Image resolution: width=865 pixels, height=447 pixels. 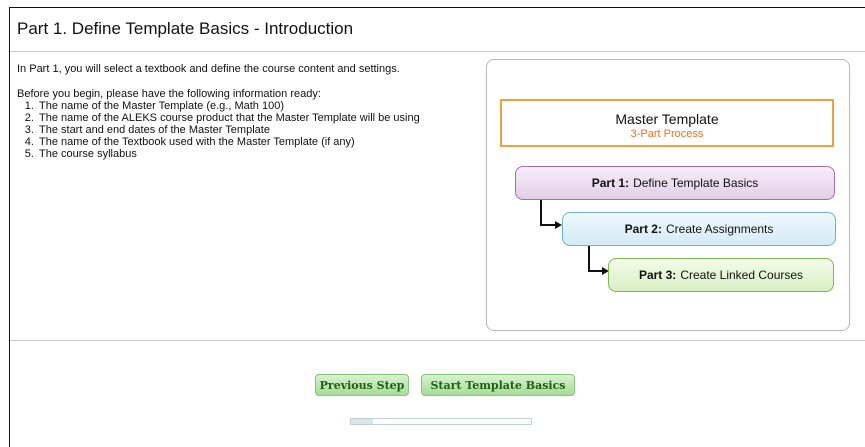 I want to click on part-1-label: Part 1:, so click(x=610, y=183).